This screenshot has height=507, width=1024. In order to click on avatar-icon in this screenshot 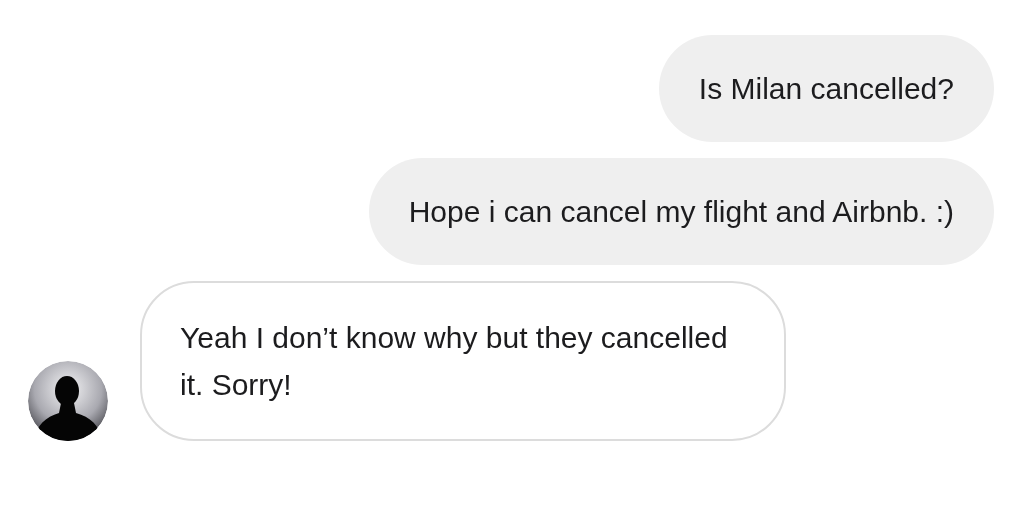, I will do `click(68, 401)`.